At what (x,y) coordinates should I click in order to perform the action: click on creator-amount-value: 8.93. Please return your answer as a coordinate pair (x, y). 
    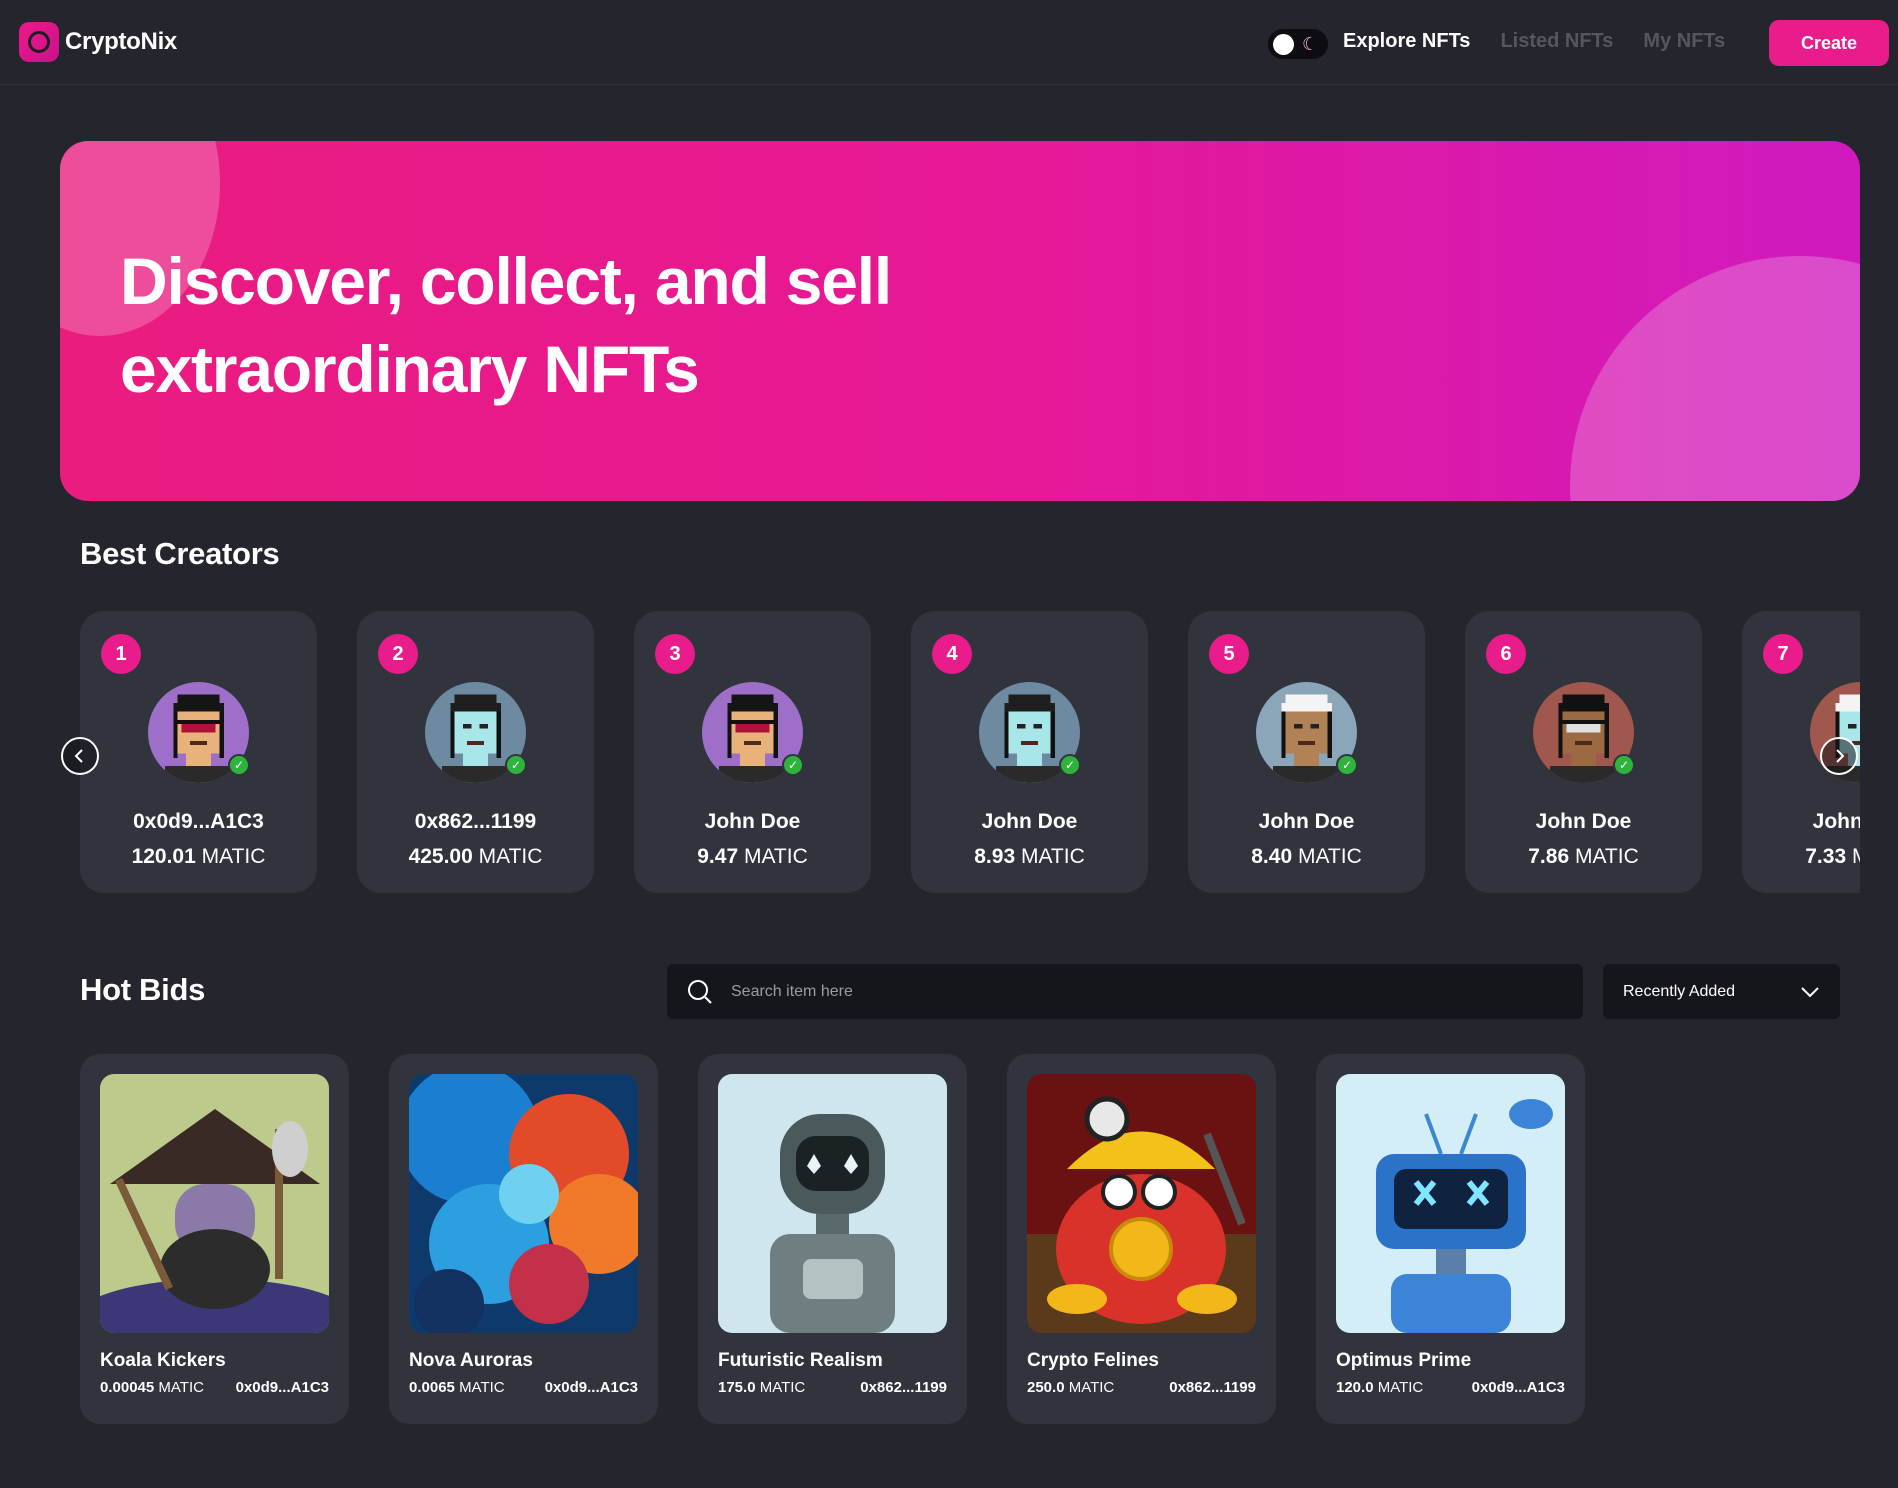
    Looking at the image, I should click on (995, 856).